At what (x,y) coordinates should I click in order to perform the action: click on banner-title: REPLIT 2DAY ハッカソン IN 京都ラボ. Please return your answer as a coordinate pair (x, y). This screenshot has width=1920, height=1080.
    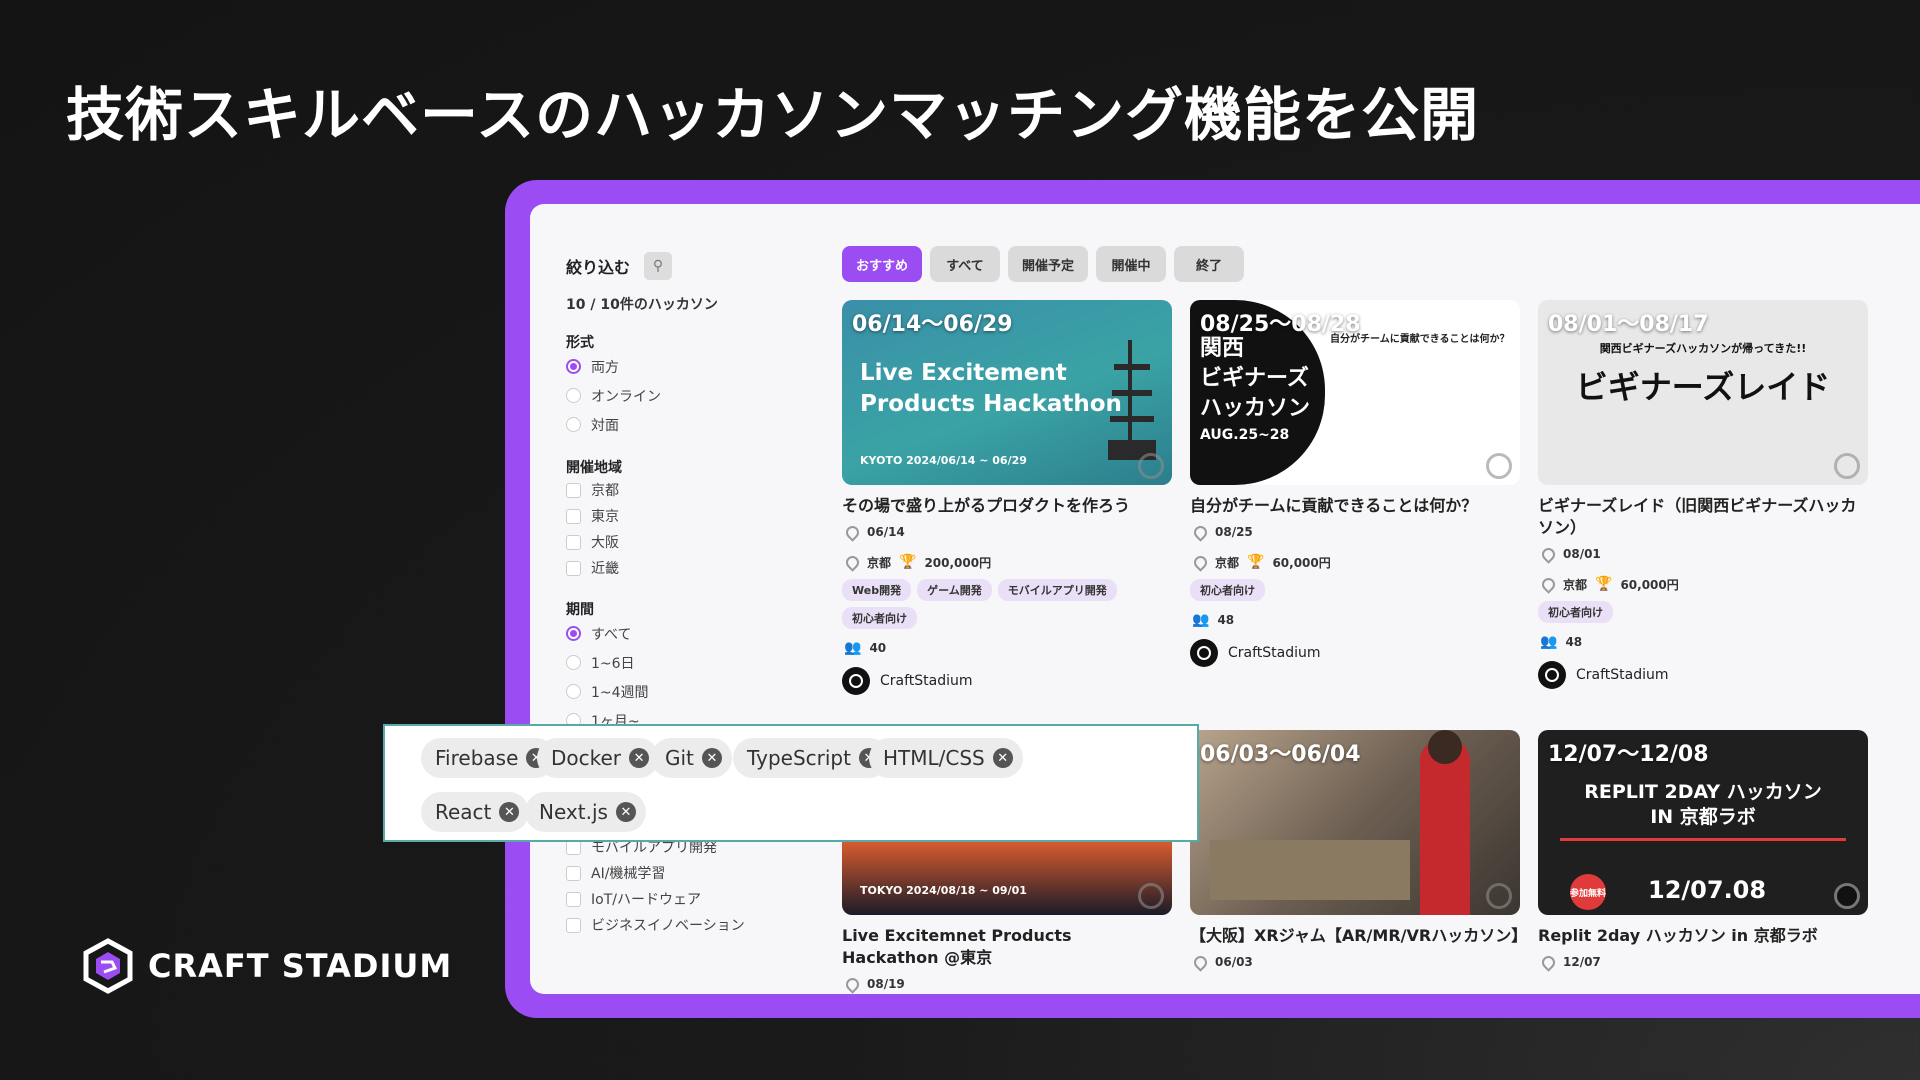
    Looking at the image, I should click on (1703, 804).